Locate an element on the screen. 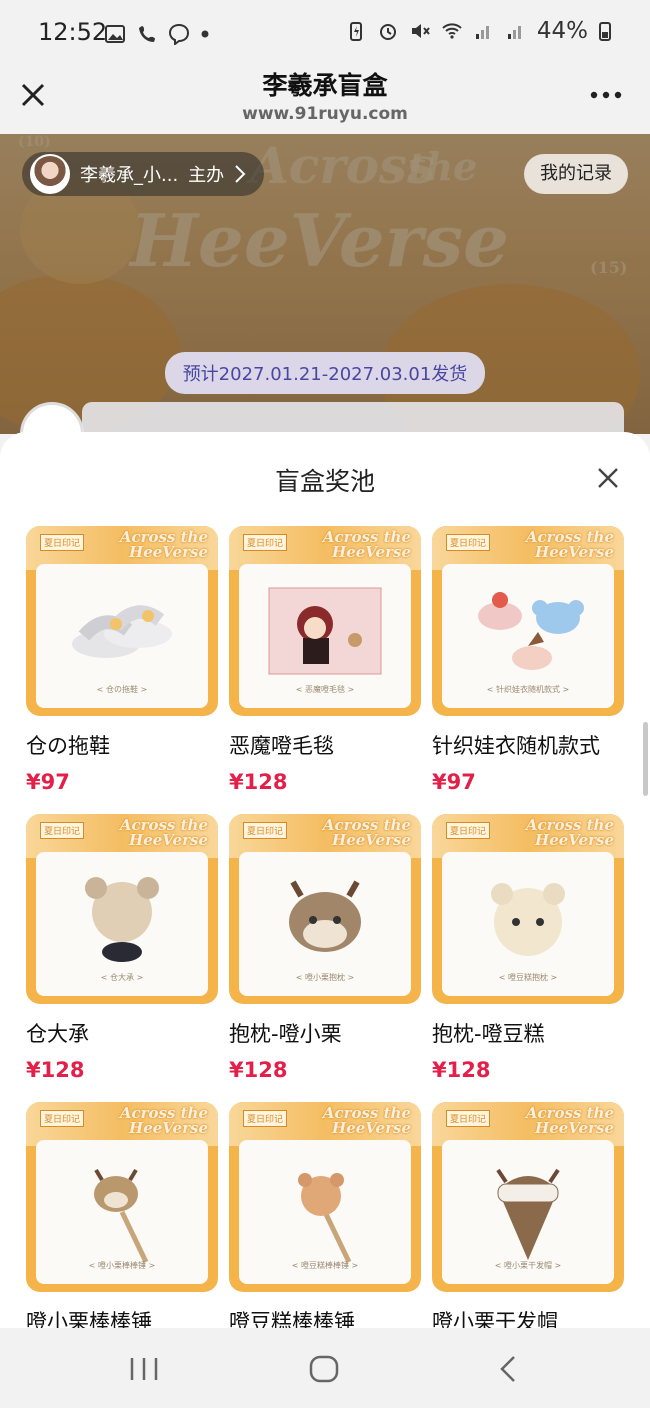  prize-image: 夏日印记 Across the HeeVerse < 针织娃衣随机款式 > is located at coordinates (528, 621).